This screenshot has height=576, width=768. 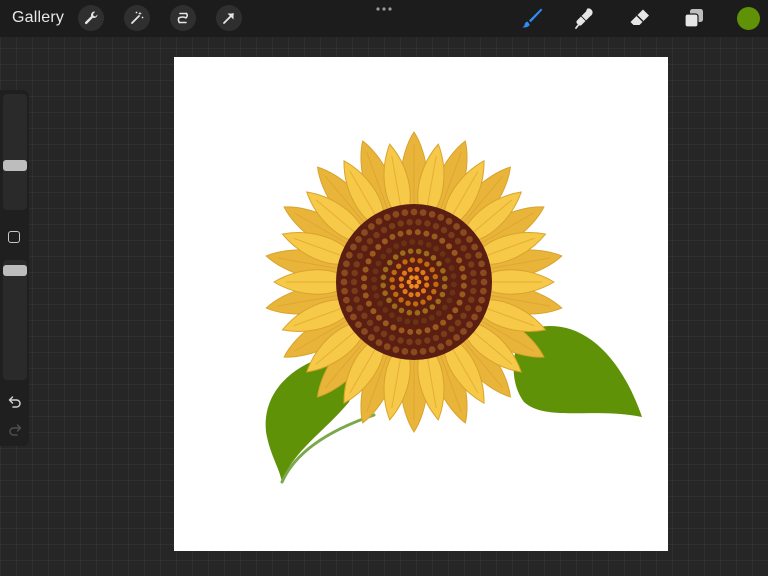 I want to click on eraser-icon, so click(x=640, y=18).